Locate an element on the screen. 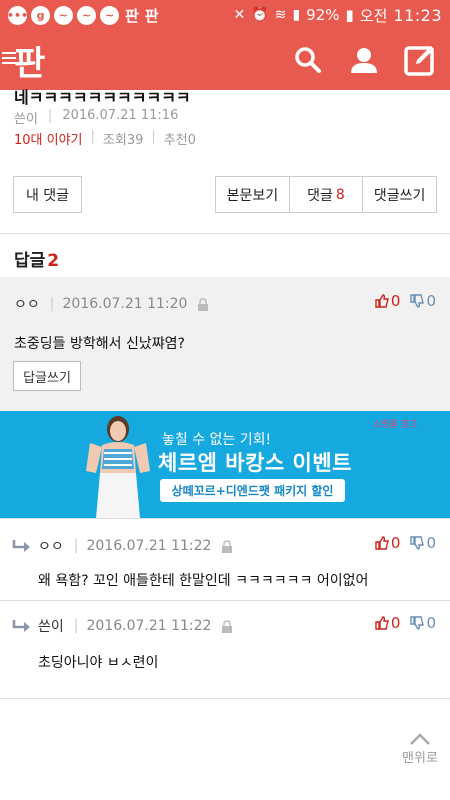 This screenshot has height=800, width=450. comment-header: ㅇㅇ | 2016.07.21 11:20 is located at coordinates (111, 304).